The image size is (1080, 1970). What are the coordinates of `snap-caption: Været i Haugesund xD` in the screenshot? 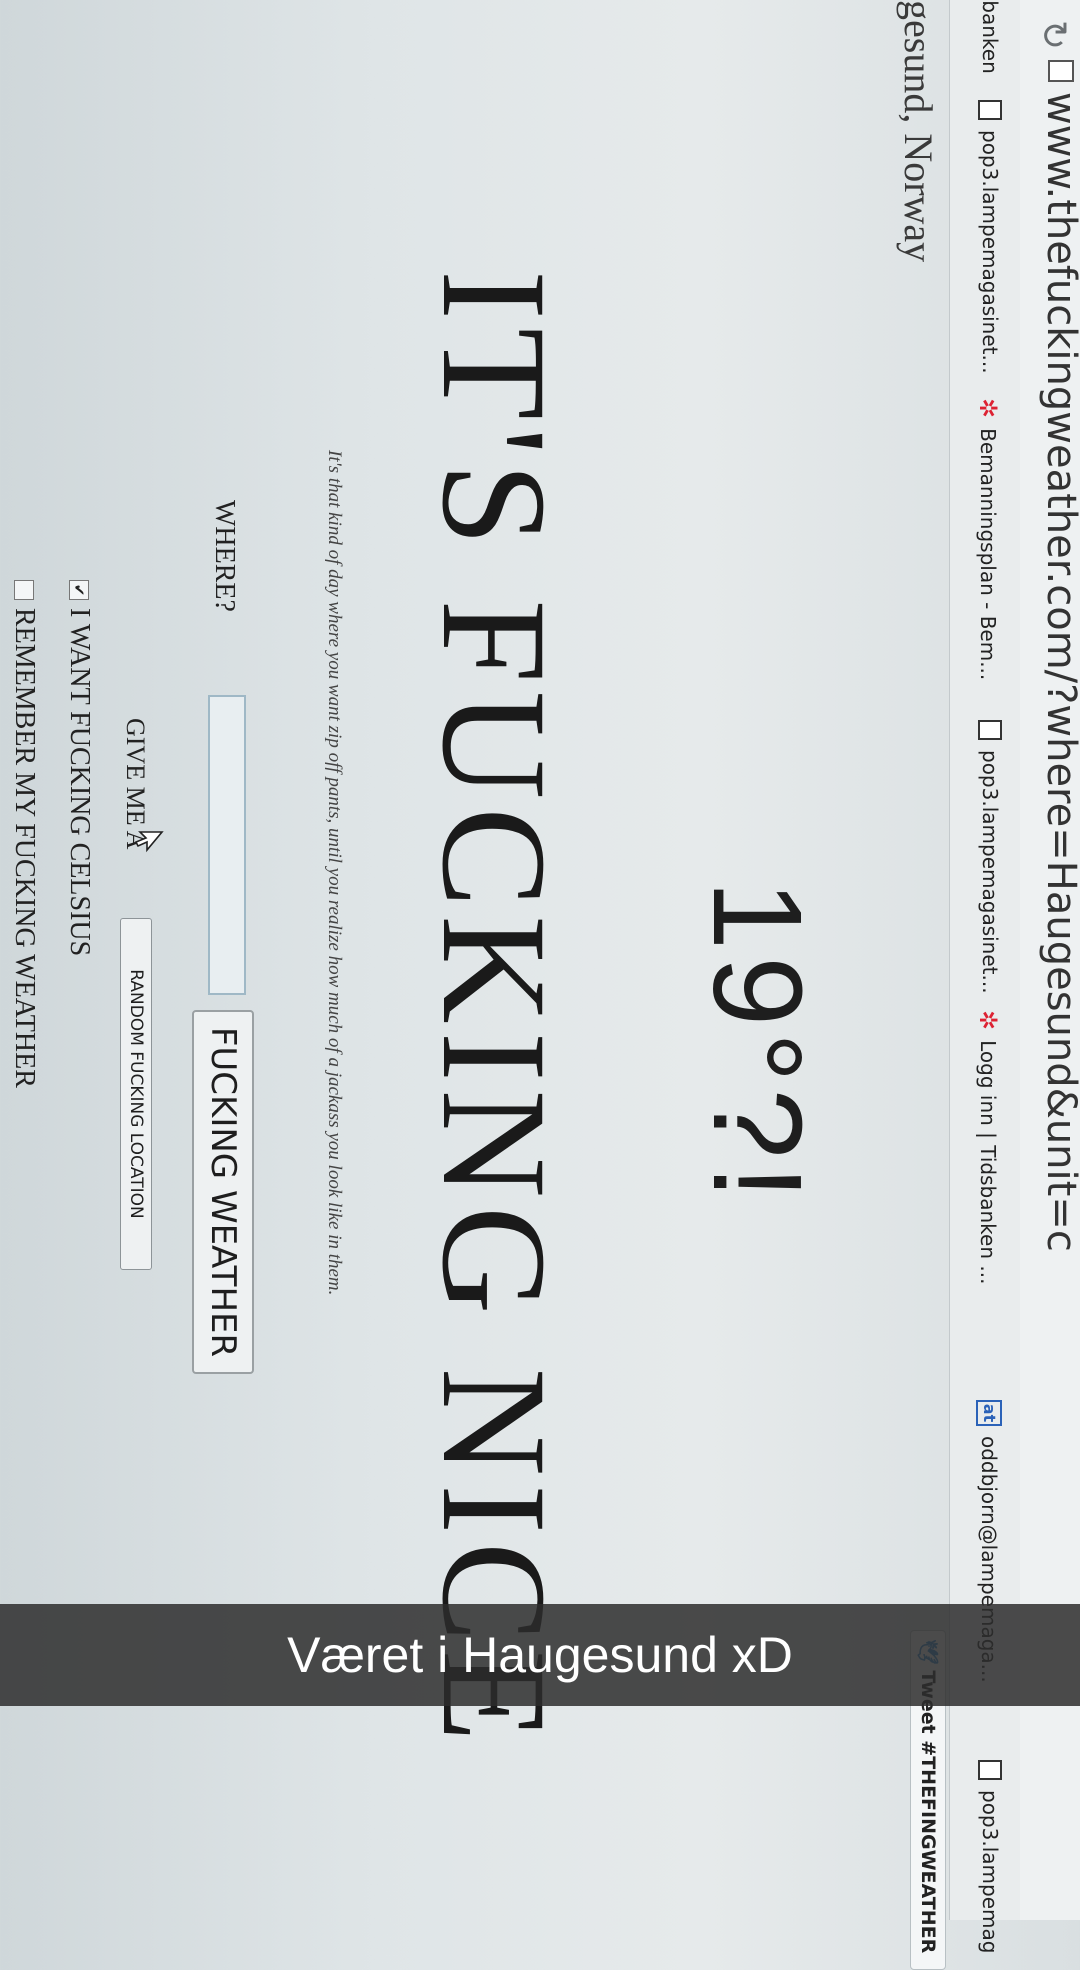 It's located at (540, 1655).